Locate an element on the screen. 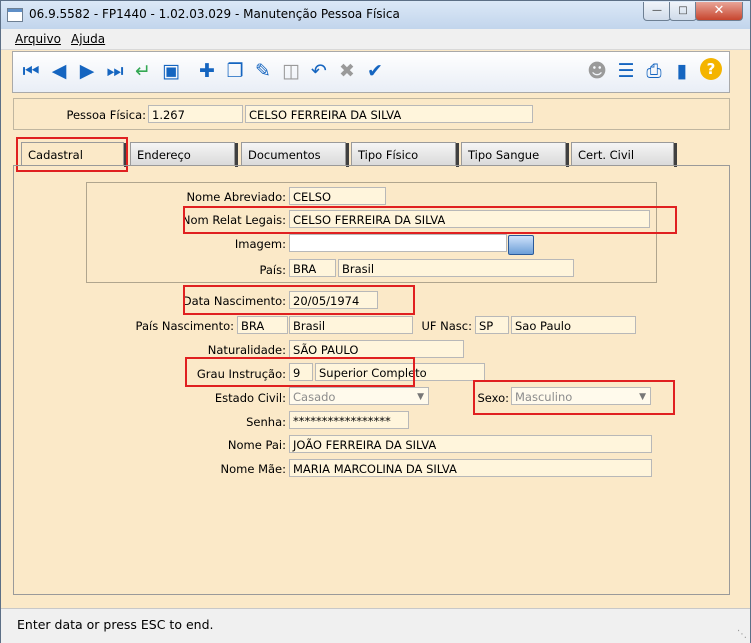 The width and height of the screenshot is (751, 643). highlight-nom-relat is located at coordinates (430, 220).